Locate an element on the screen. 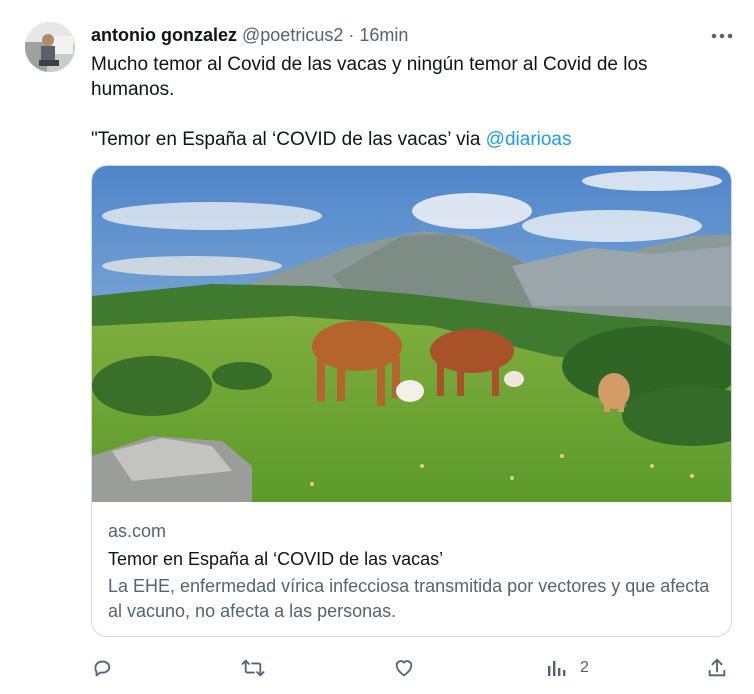 This screenshot has width=754, height=694. tweet-header: antonio gonzalez @poetricus2 · 16min is located at coordinates (249, 35).